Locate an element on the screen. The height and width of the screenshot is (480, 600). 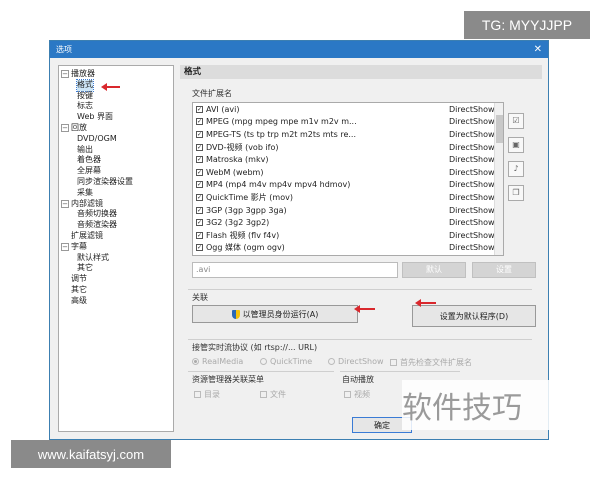
run-as-admin-button: 以管理员身份运行(A) is located at coordinates (275, 314).